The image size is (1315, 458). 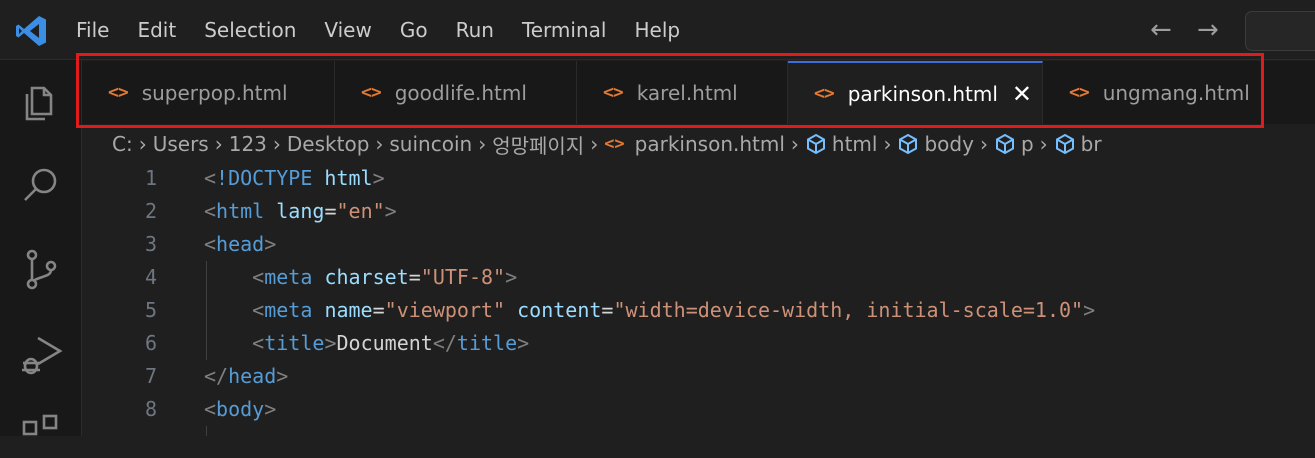 I want to click on code-text: <meta charset="UTF-8">, so click(x=385, y=277).